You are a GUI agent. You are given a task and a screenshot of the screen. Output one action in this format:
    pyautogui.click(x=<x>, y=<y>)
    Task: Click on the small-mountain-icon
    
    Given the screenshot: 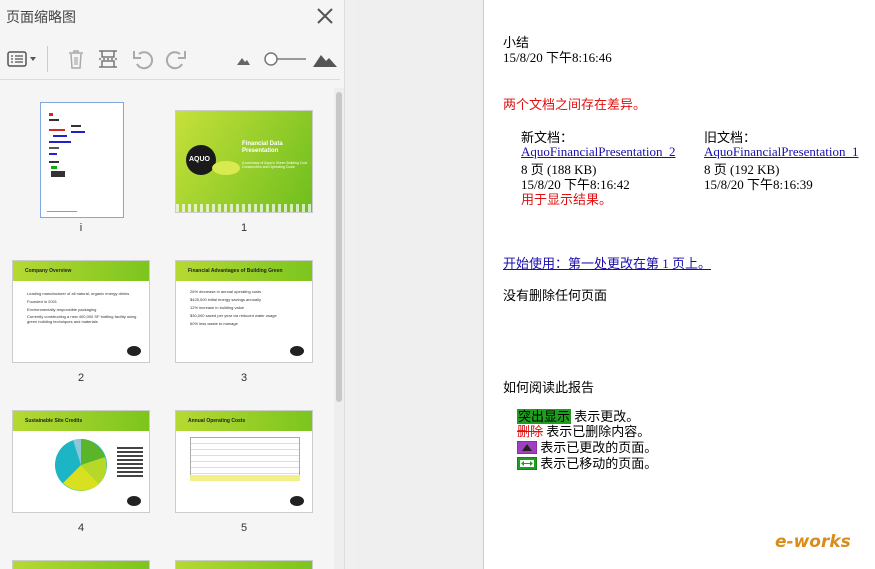 What is the action you would take?
    pyautogui.click(x=243, y=59)
    